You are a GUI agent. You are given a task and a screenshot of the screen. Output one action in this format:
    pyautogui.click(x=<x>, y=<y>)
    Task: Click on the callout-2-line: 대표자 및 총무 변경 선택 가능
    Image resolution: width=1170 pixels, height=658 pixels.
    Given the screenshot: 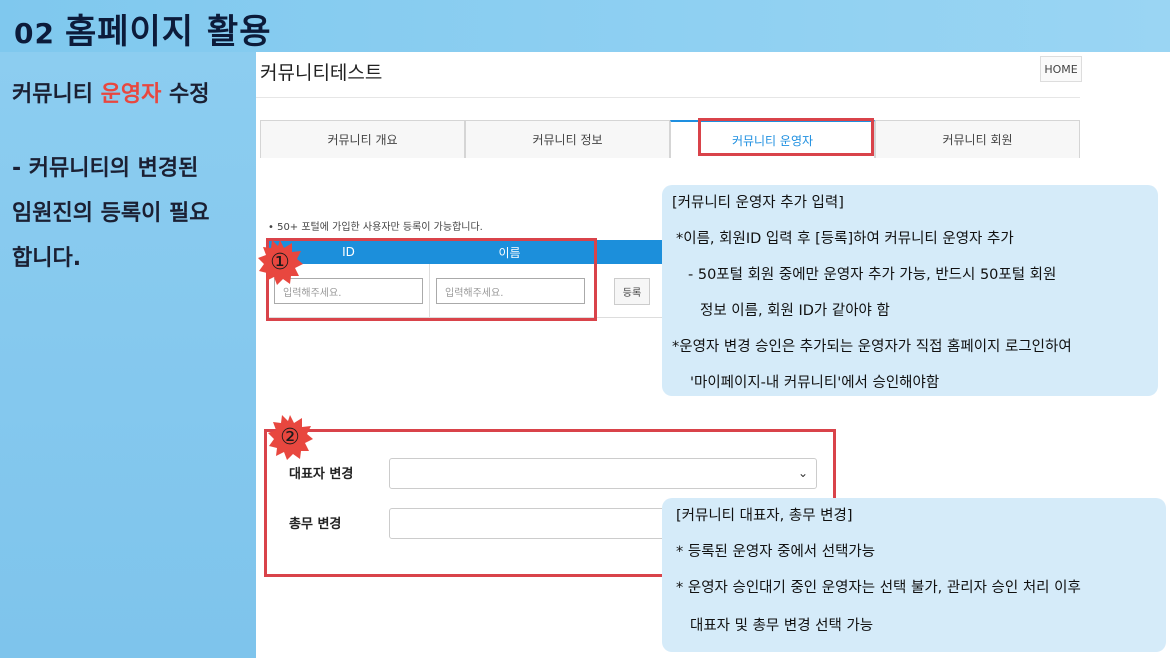 What is the action you would take?
    pyautogui.click(x=782, y=626)
    